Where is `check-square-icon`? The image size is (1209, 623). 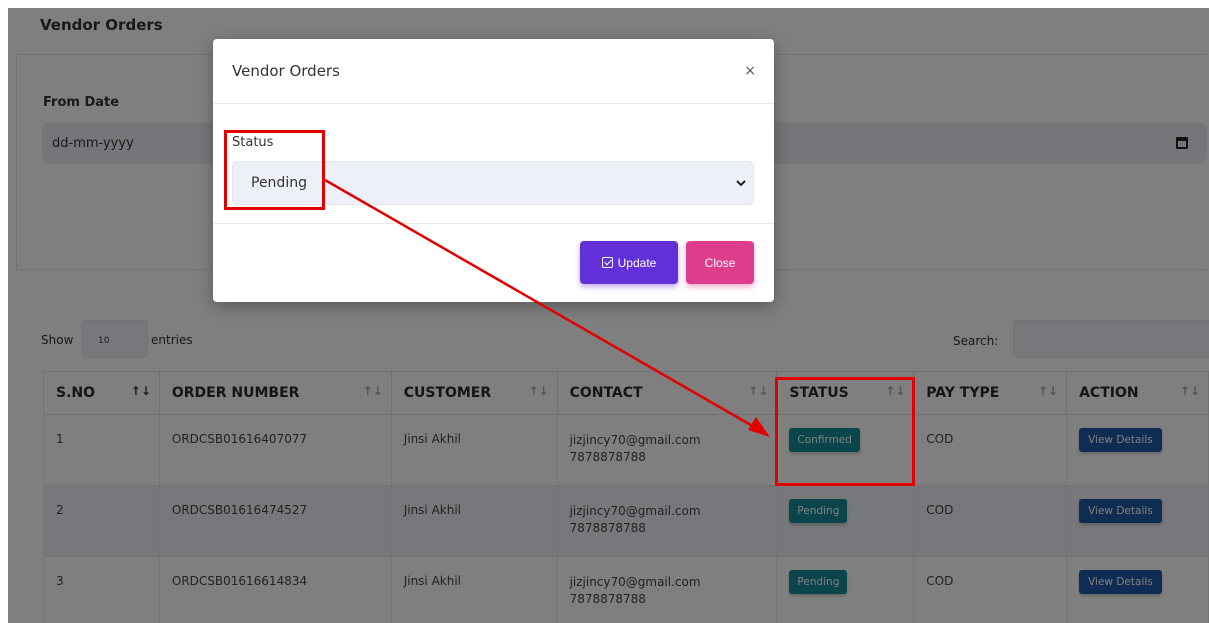
check-square-icon is located at coordinates (607, 262).